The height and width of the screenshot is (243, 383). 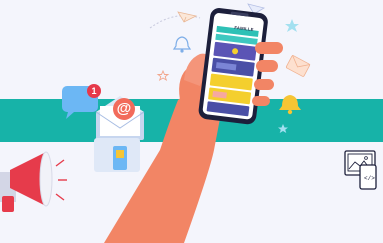 What do you see at coordinates (298, 65) in the screenshot?
I see `email-envelope-icon` at bounding box center [298, 65].